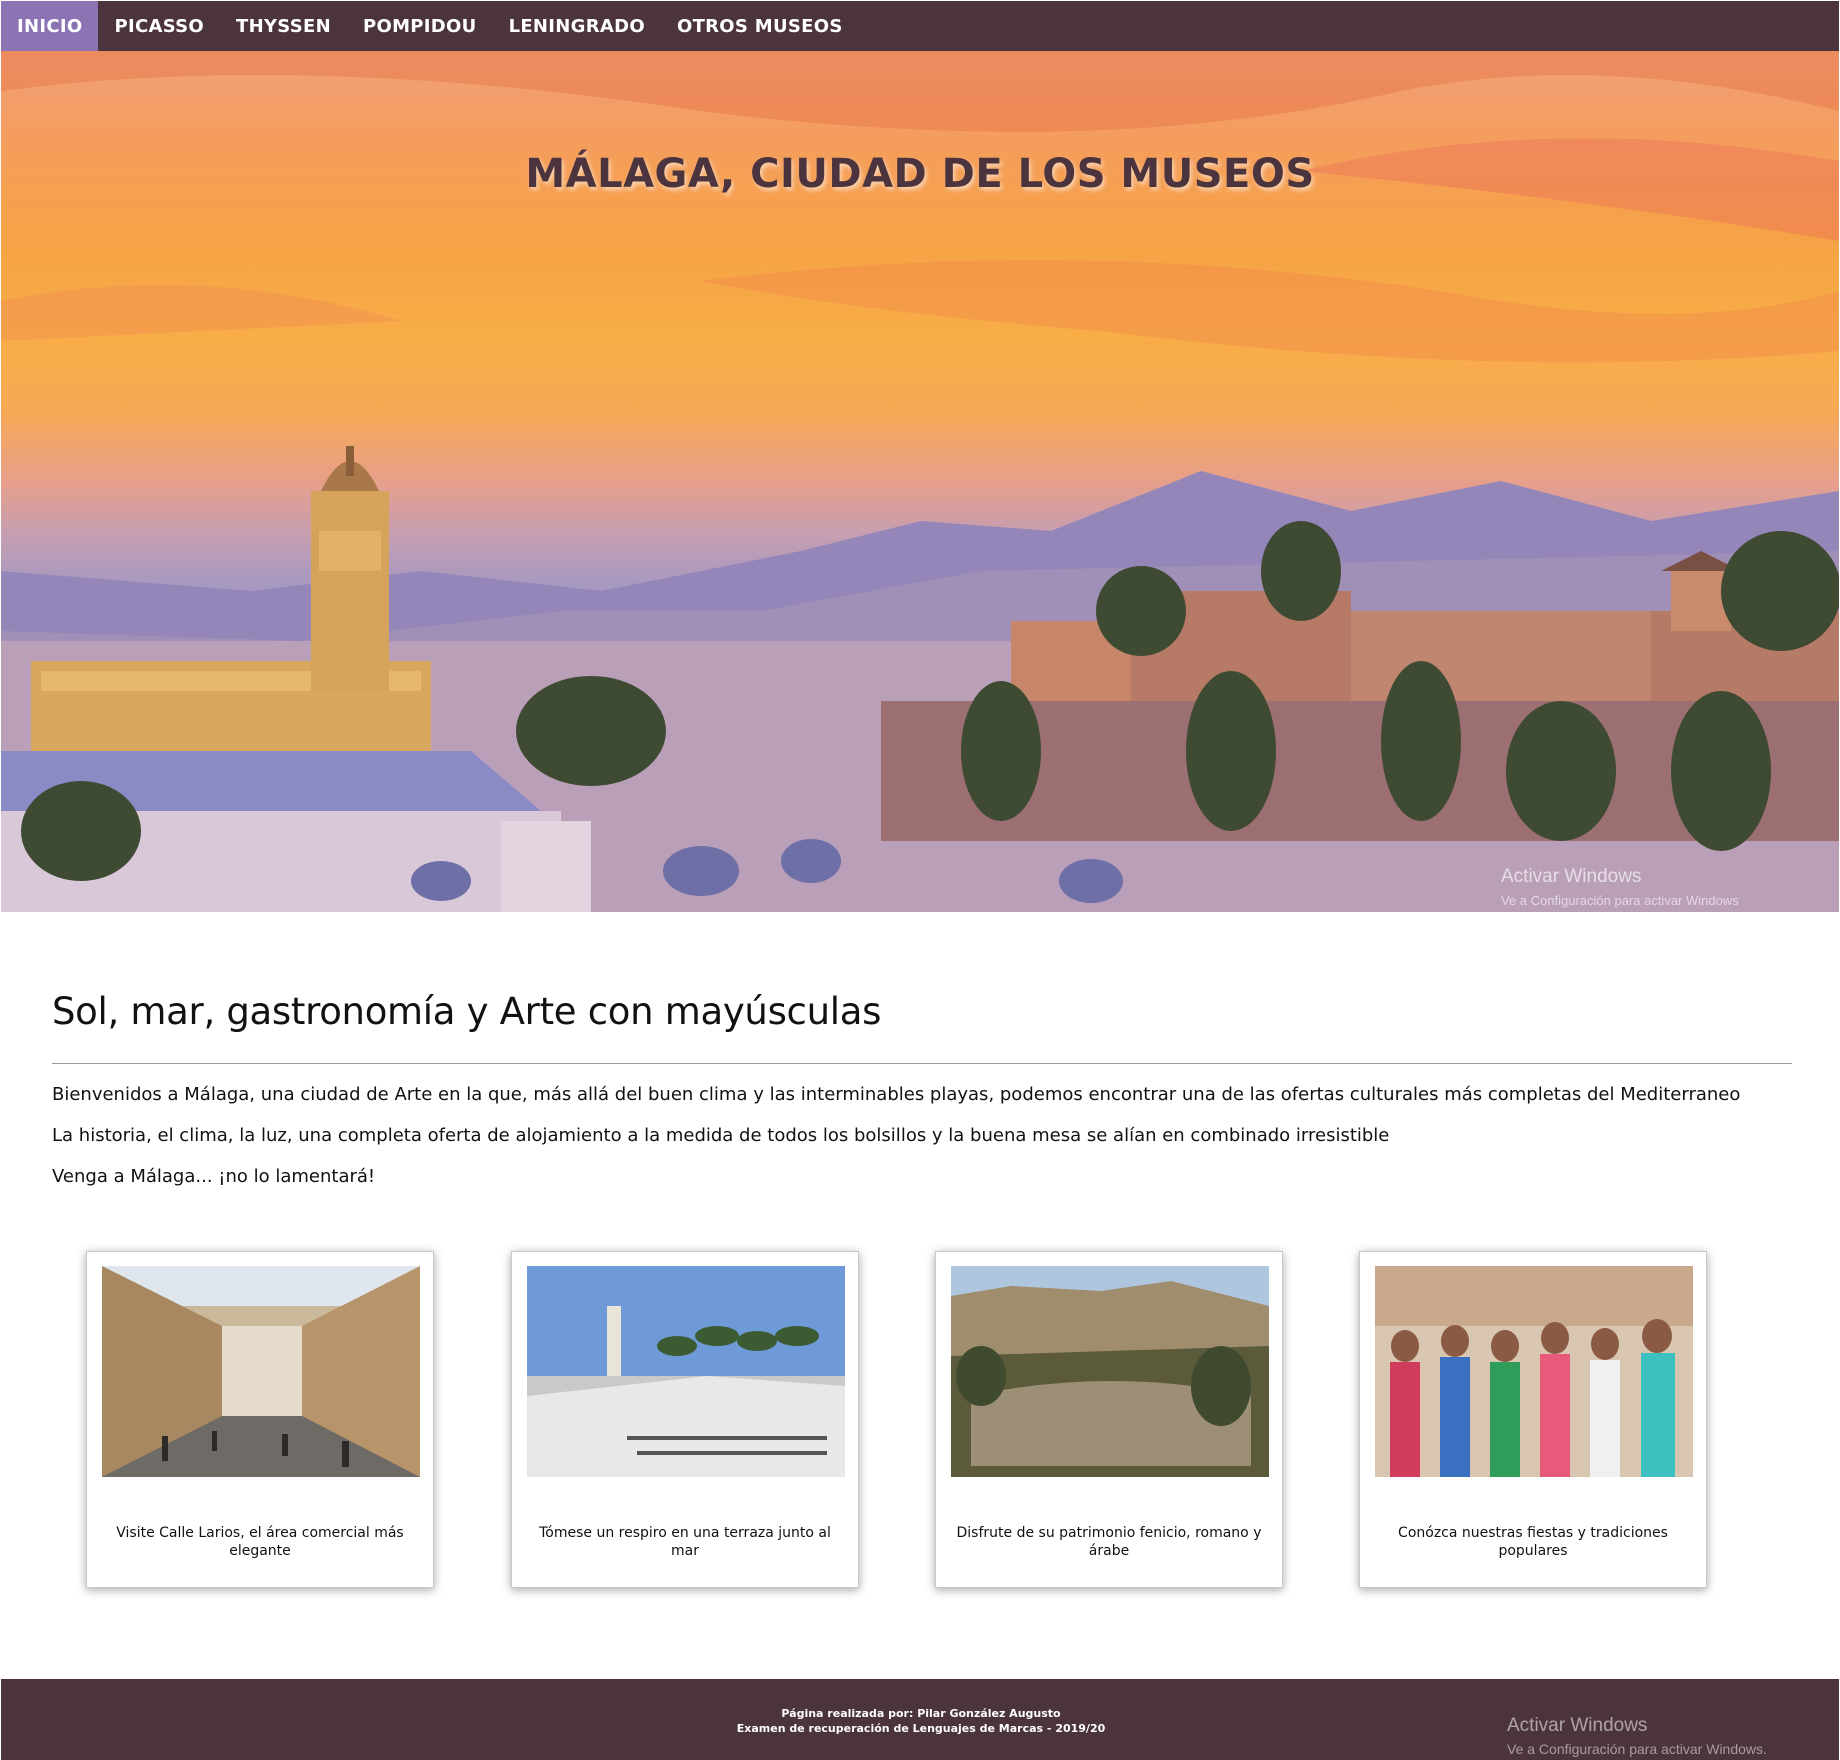 This screenshot has height=1760, width=1840. I want to click on hero-title: MÁLAGA, CIUDAD DE LOS MUSEOS, so click(920, 174).